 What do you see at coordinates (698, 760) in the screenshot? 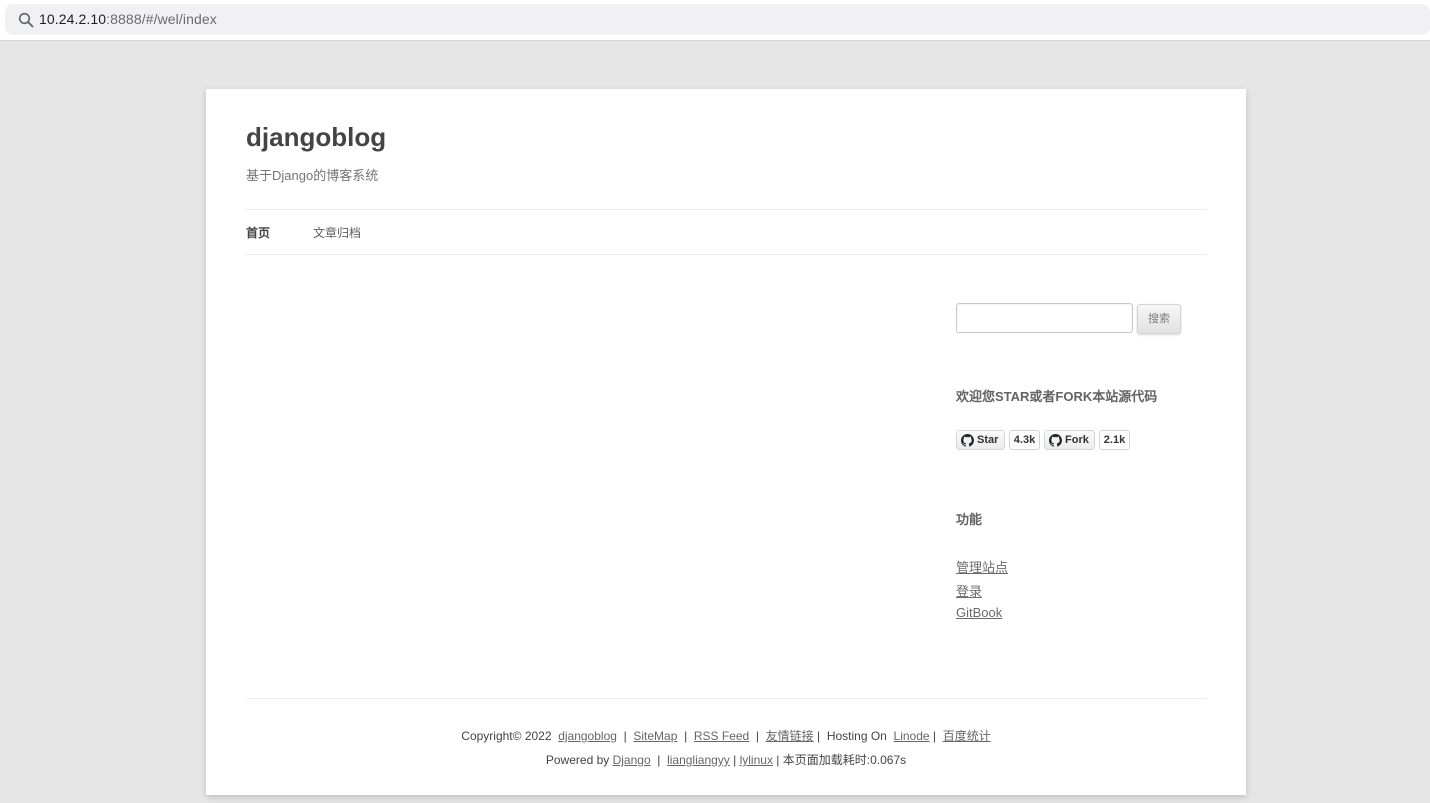
I see `author-link: liangliangyy` at bounding box center [698, 760].